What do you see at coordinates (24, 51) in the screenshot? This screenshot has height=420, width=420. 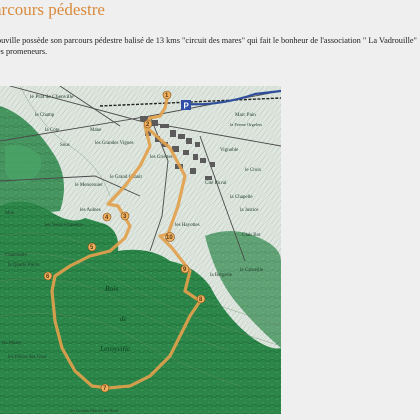 I see `intro-line-2: es promeneurs.` at bounding box center [24, 51].